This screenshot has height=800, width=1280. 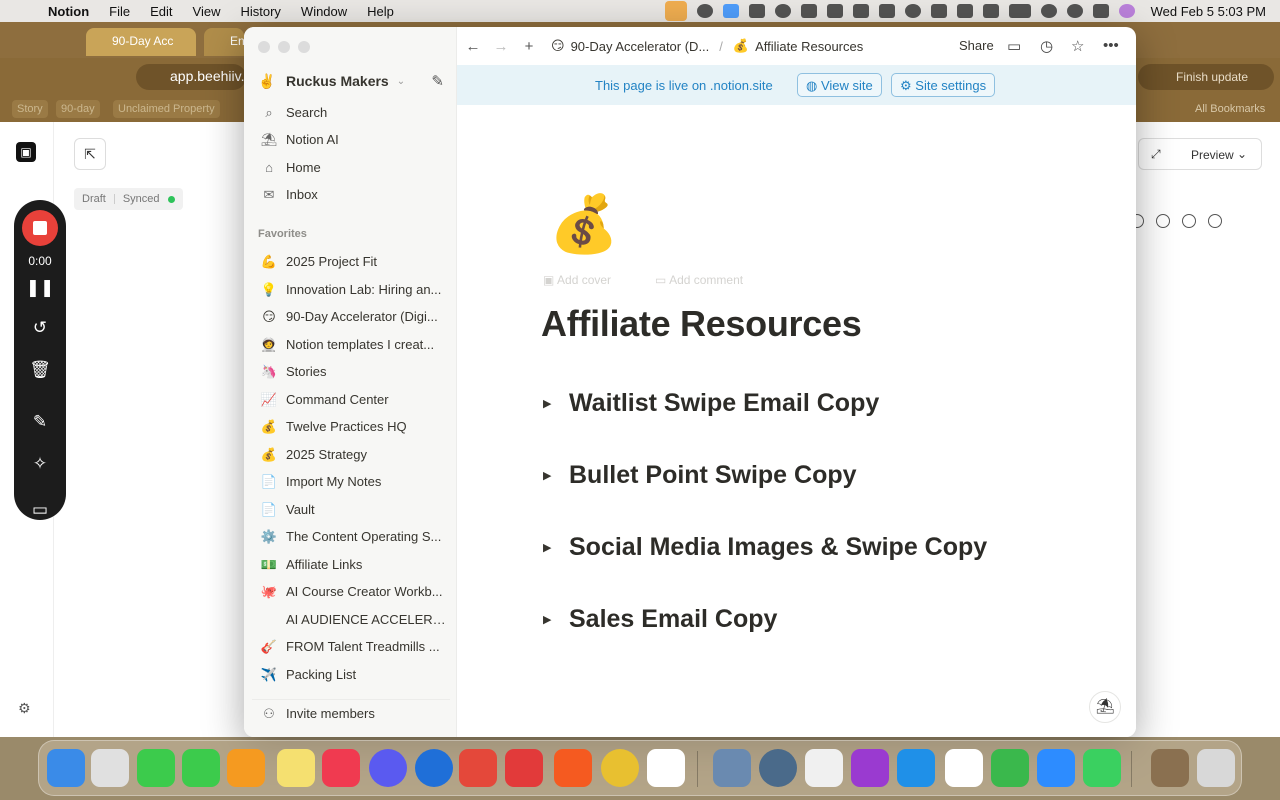 What do you see at coordinates (824, 768) in the screenshot?
I see `textedit-icon` at bounding box center [824, 768].